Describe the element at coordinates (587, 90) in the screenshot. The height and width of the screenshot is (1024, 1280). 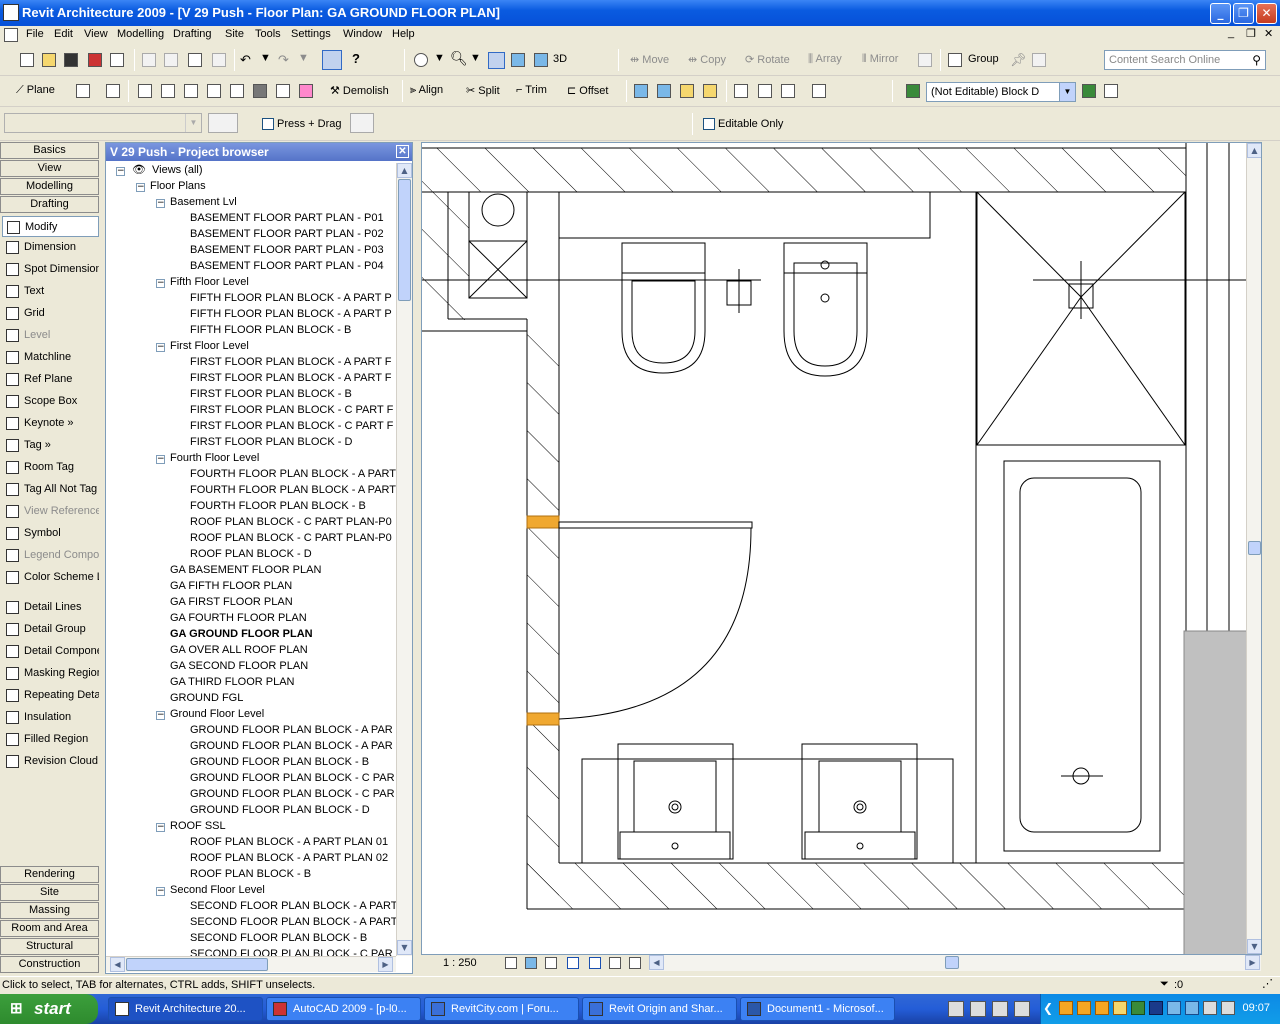
I see `offset-button: ⊏ Offset` at that location.